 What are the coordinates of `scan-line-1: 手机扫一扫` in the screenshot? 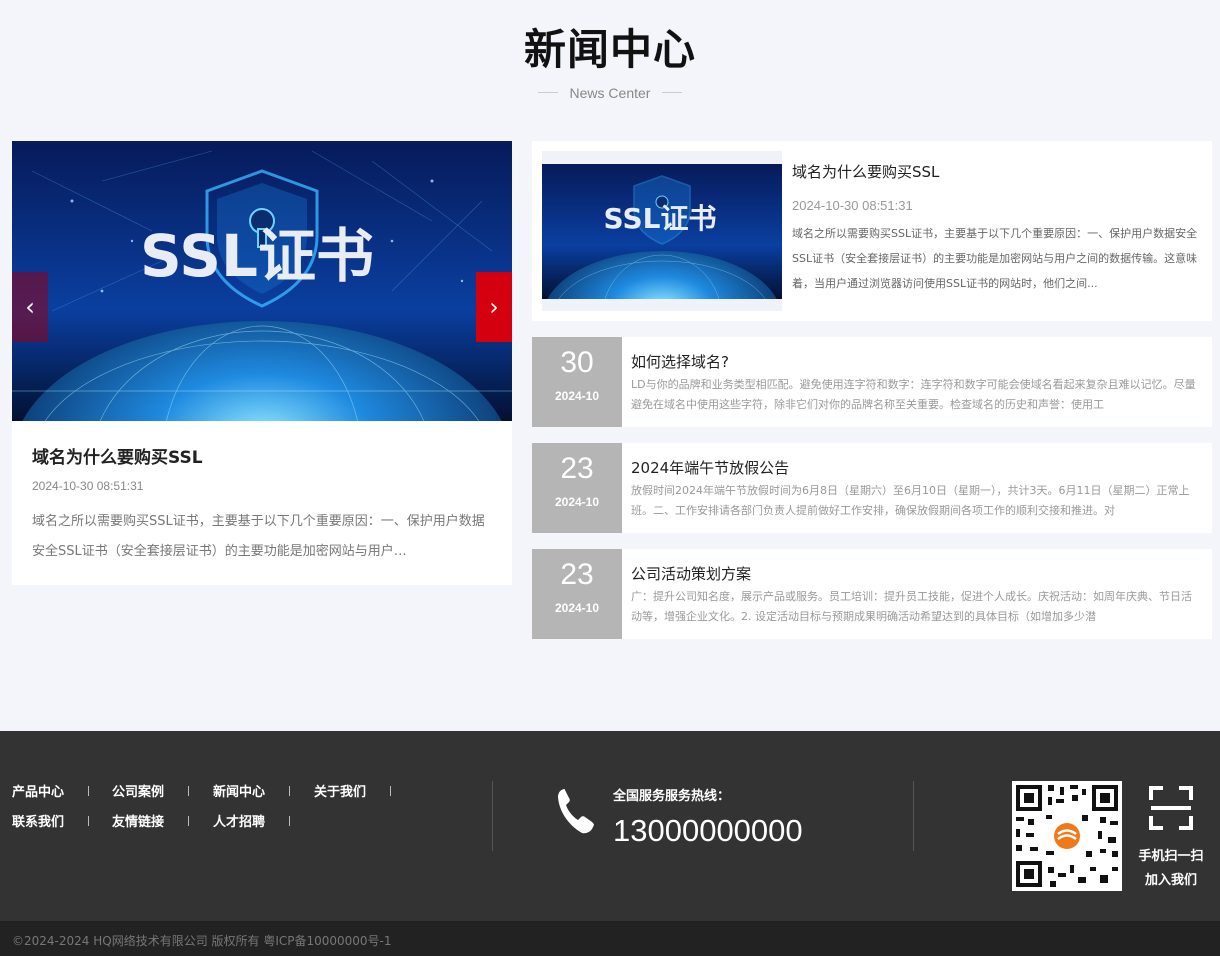 It's located at (1171, 856).